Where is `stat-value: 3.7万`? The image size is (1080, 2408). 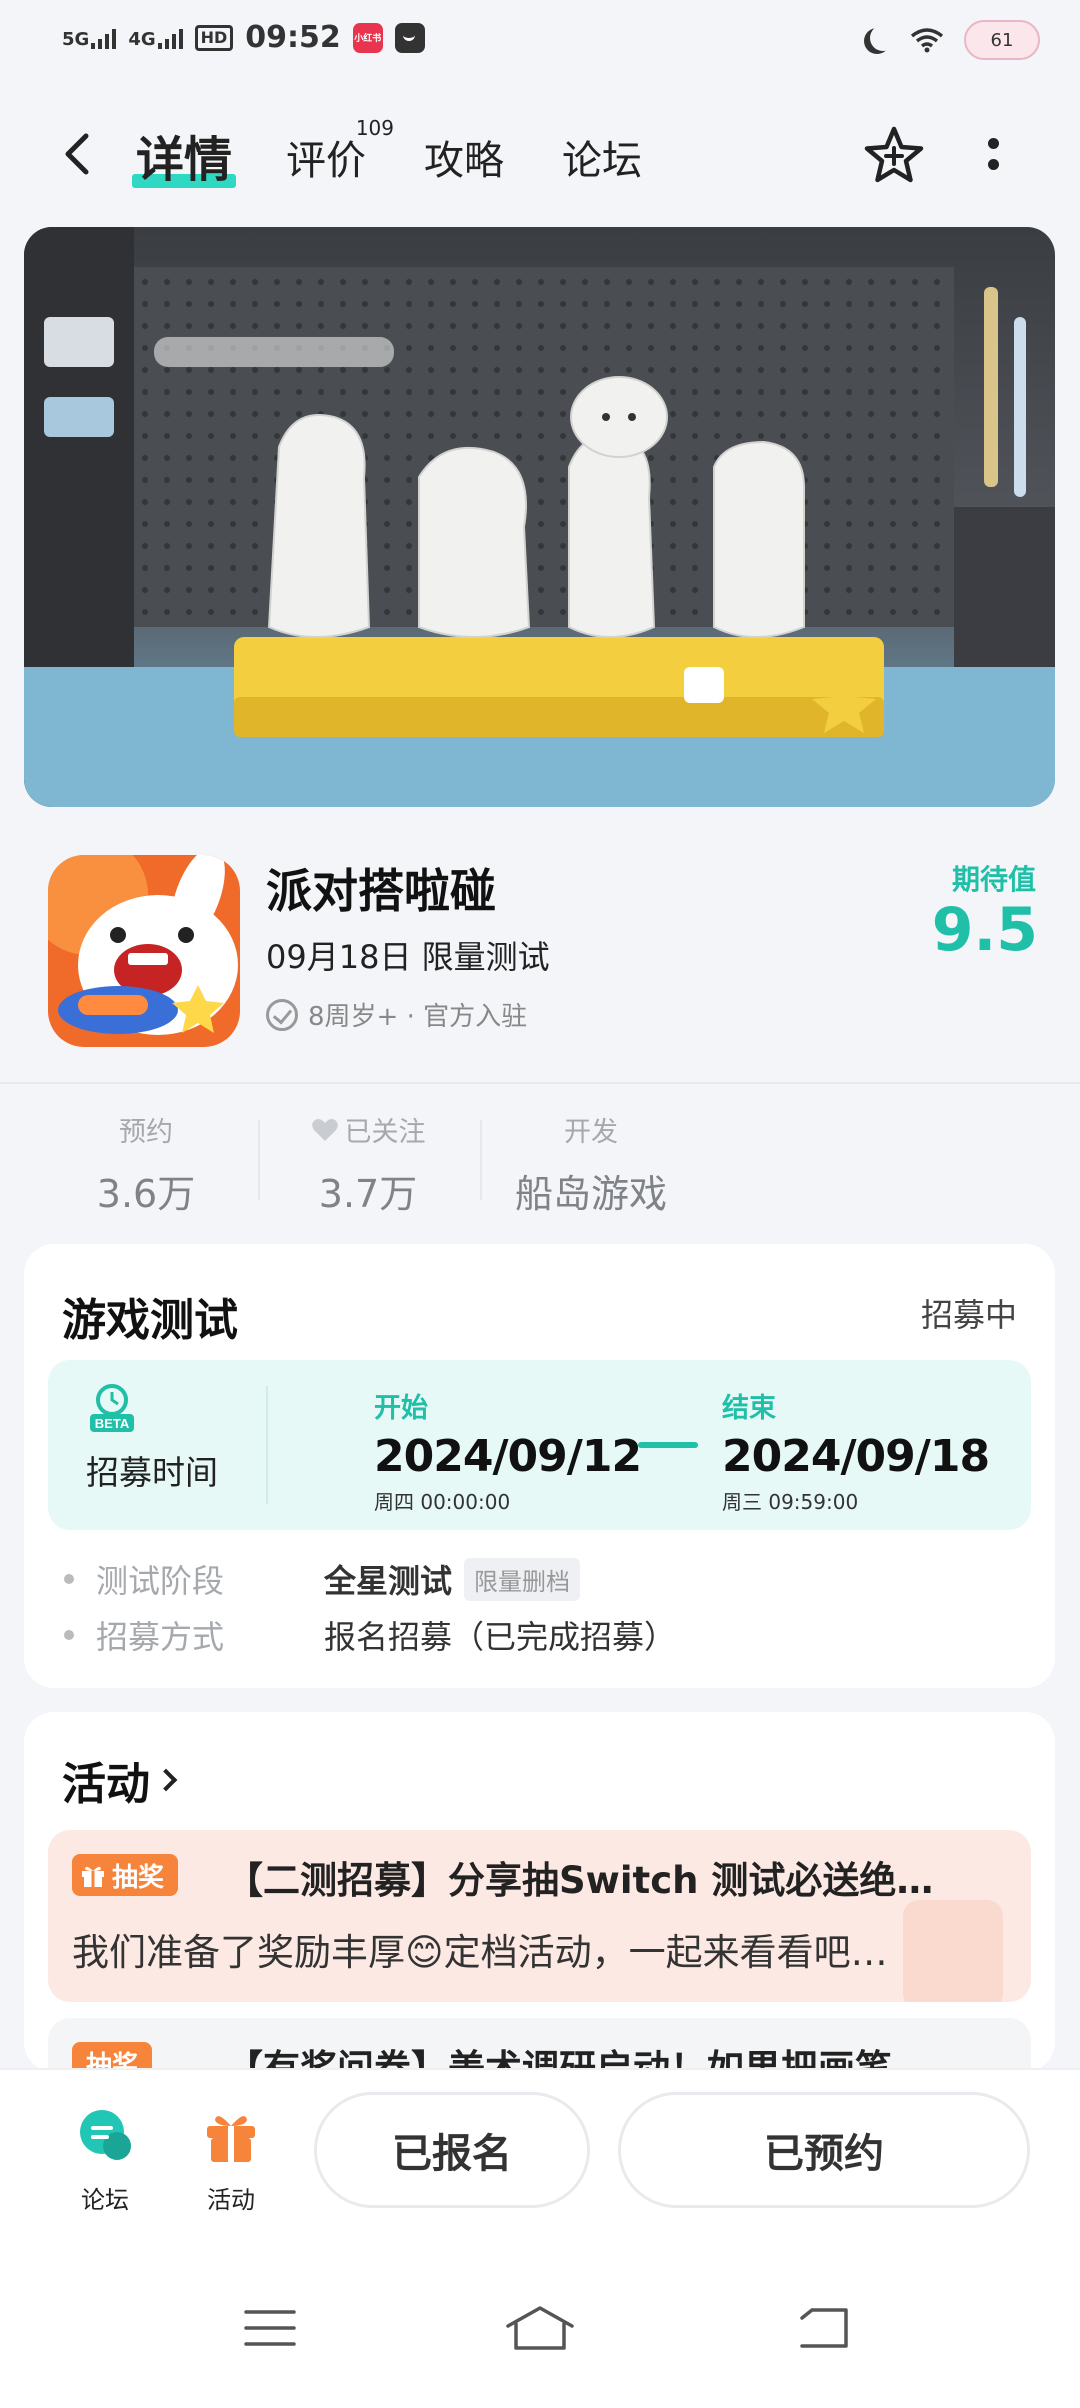 stat-value: 3.7万 is located at coordinates (368, 1194).